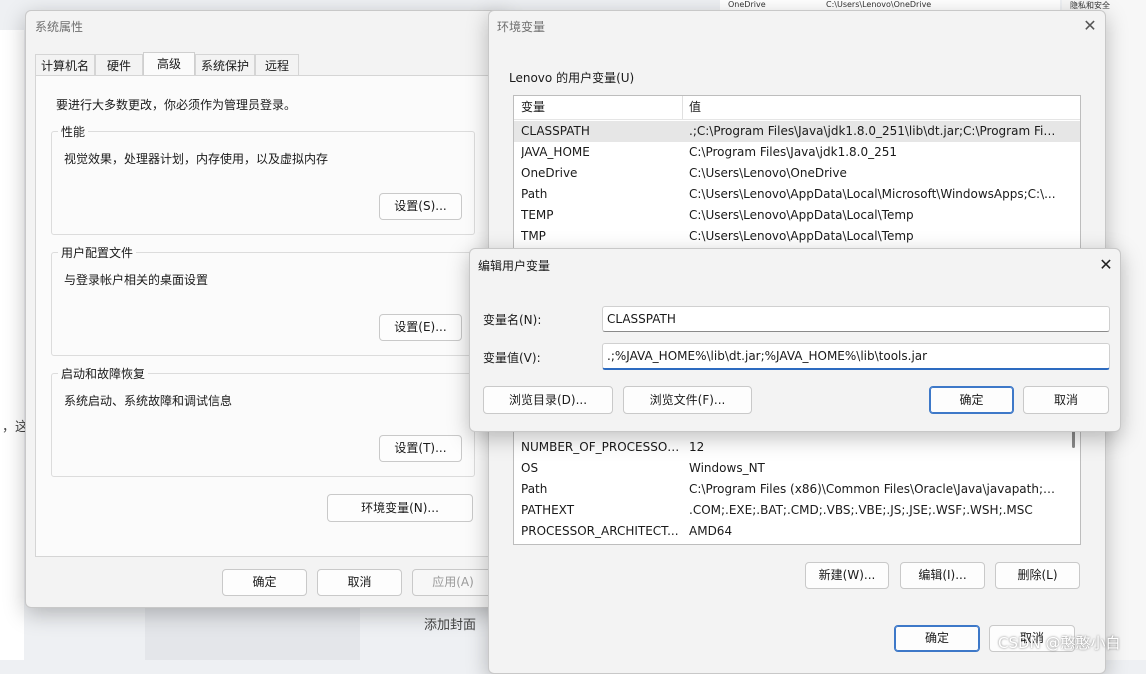 Image resolution: width=1146 pixels, height=674 pixels. Describe the element at coordinates (97, 252) in the screenshot. I see `user-profiles-label: 用户配置文件` at that location.